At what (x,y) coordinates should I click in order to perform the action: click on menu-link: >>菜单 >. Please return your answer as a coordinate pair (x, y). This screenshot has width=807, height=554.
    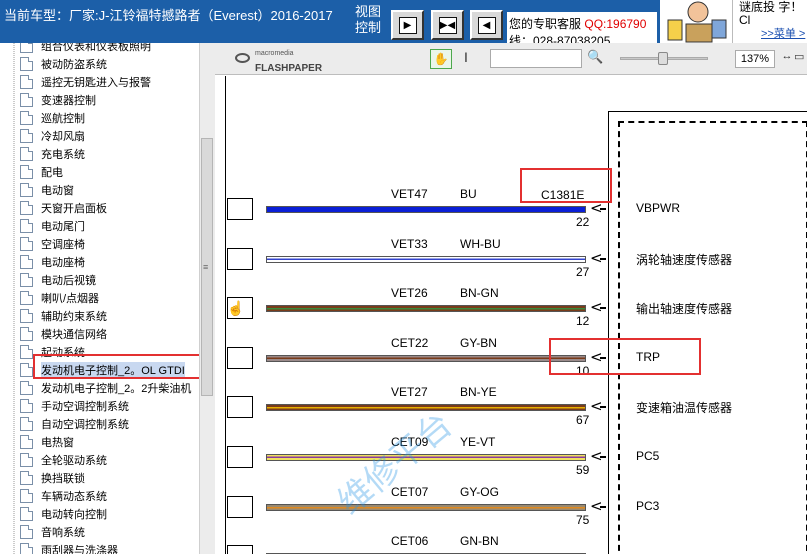
    Looking at the image, I should click on (783, 33).